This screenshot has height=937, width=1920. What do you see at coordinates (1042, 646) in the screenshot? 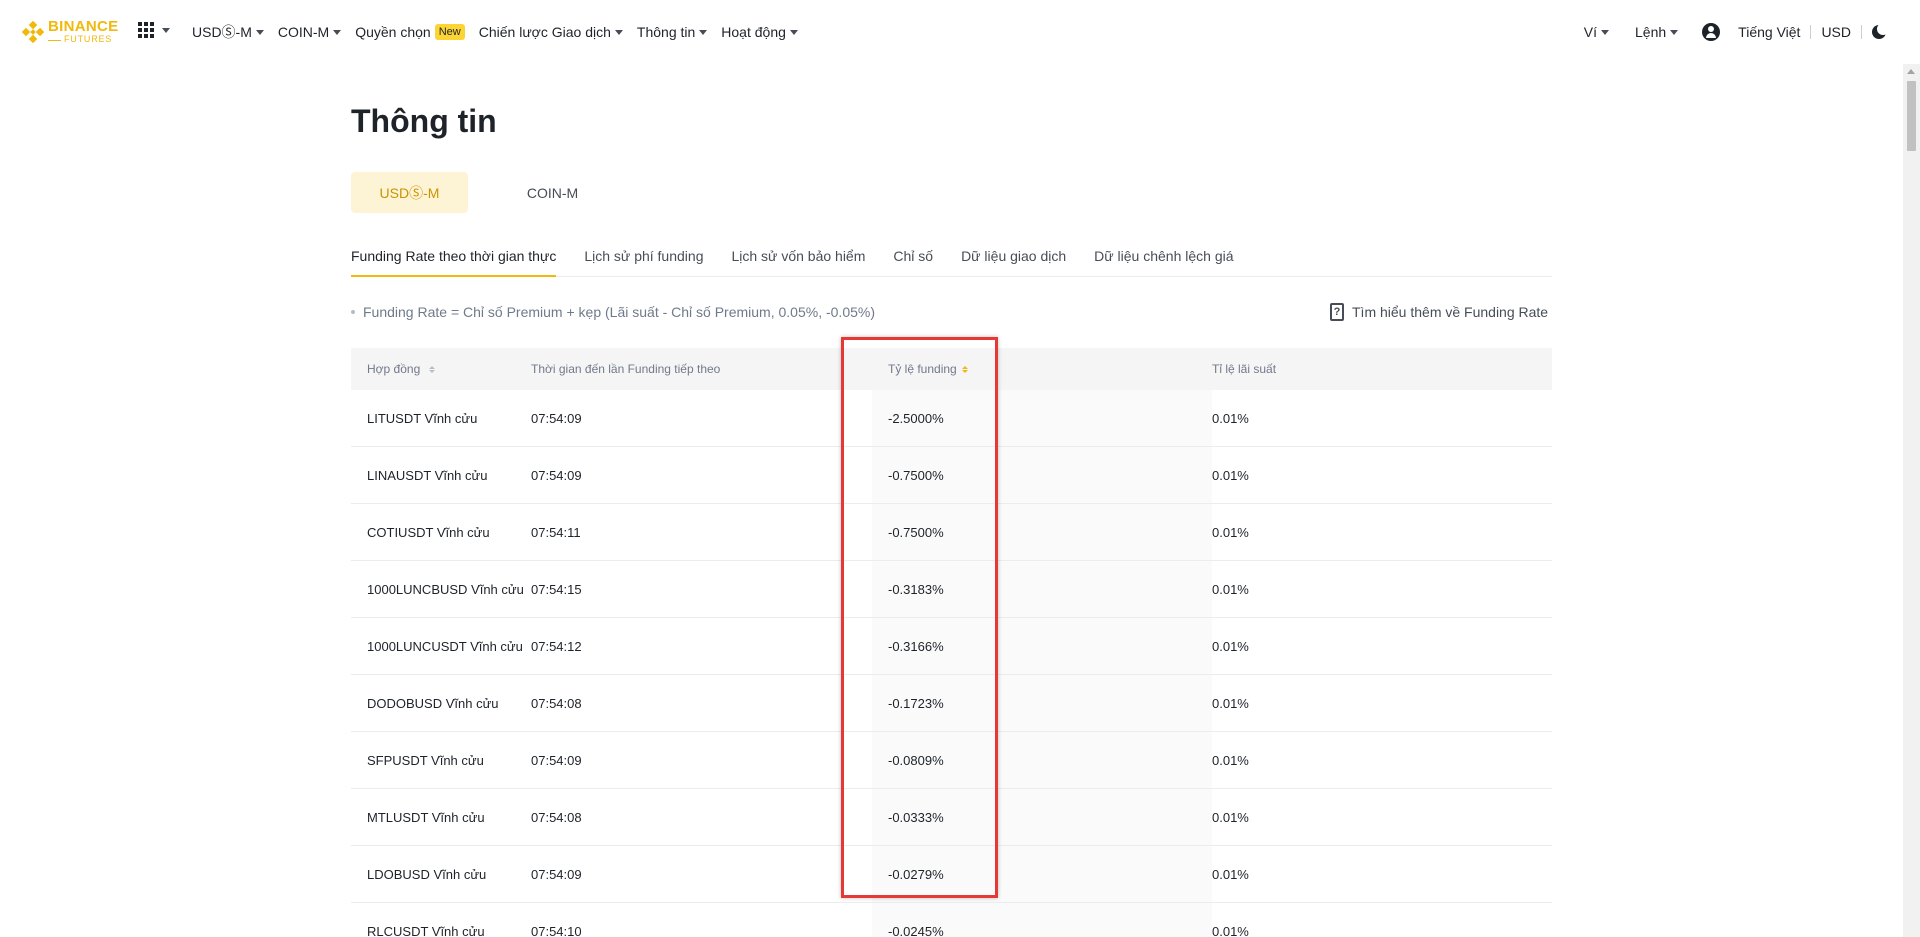
I see `funding-rate-cell: -0.3166%` at bounding box center [1042, 646].